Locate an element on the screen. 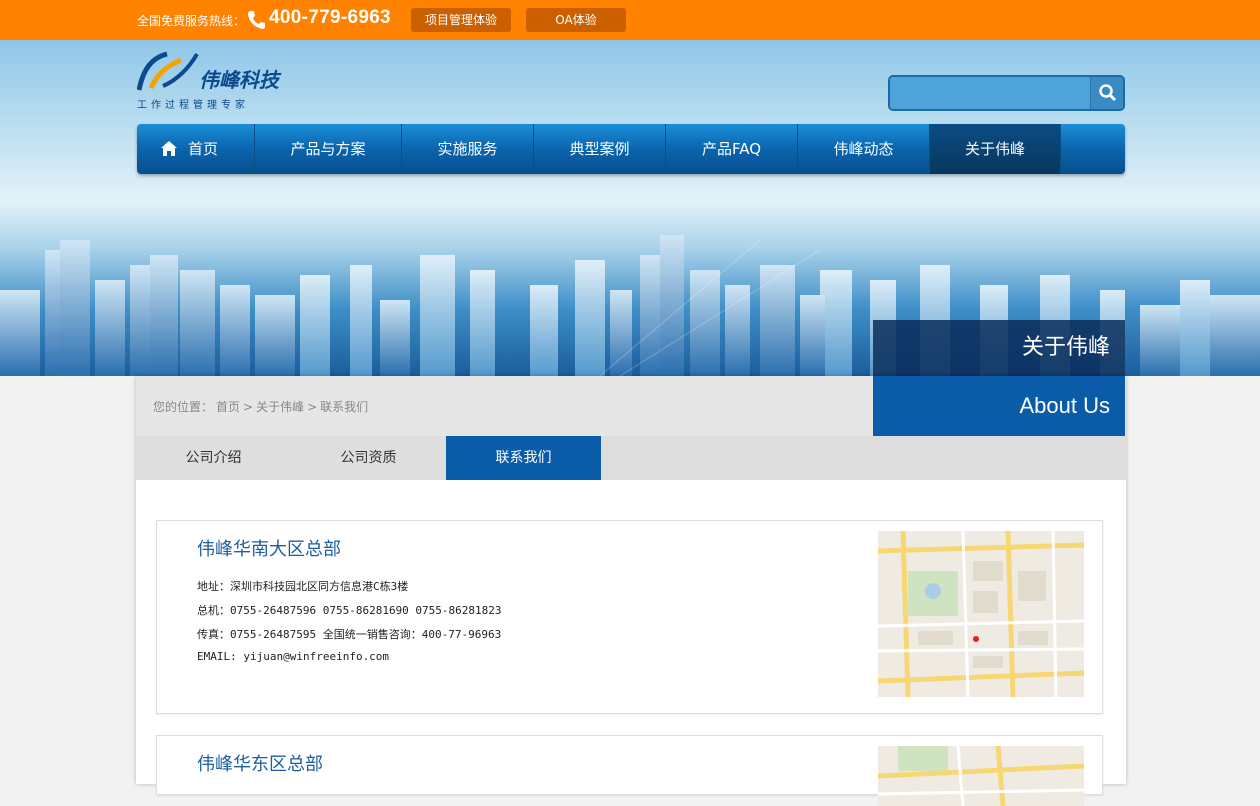 Image resolution: width=1260 pixels, height=806 pixels. tab-contact-us: 联系我们 is located at coordinates (523, 458).